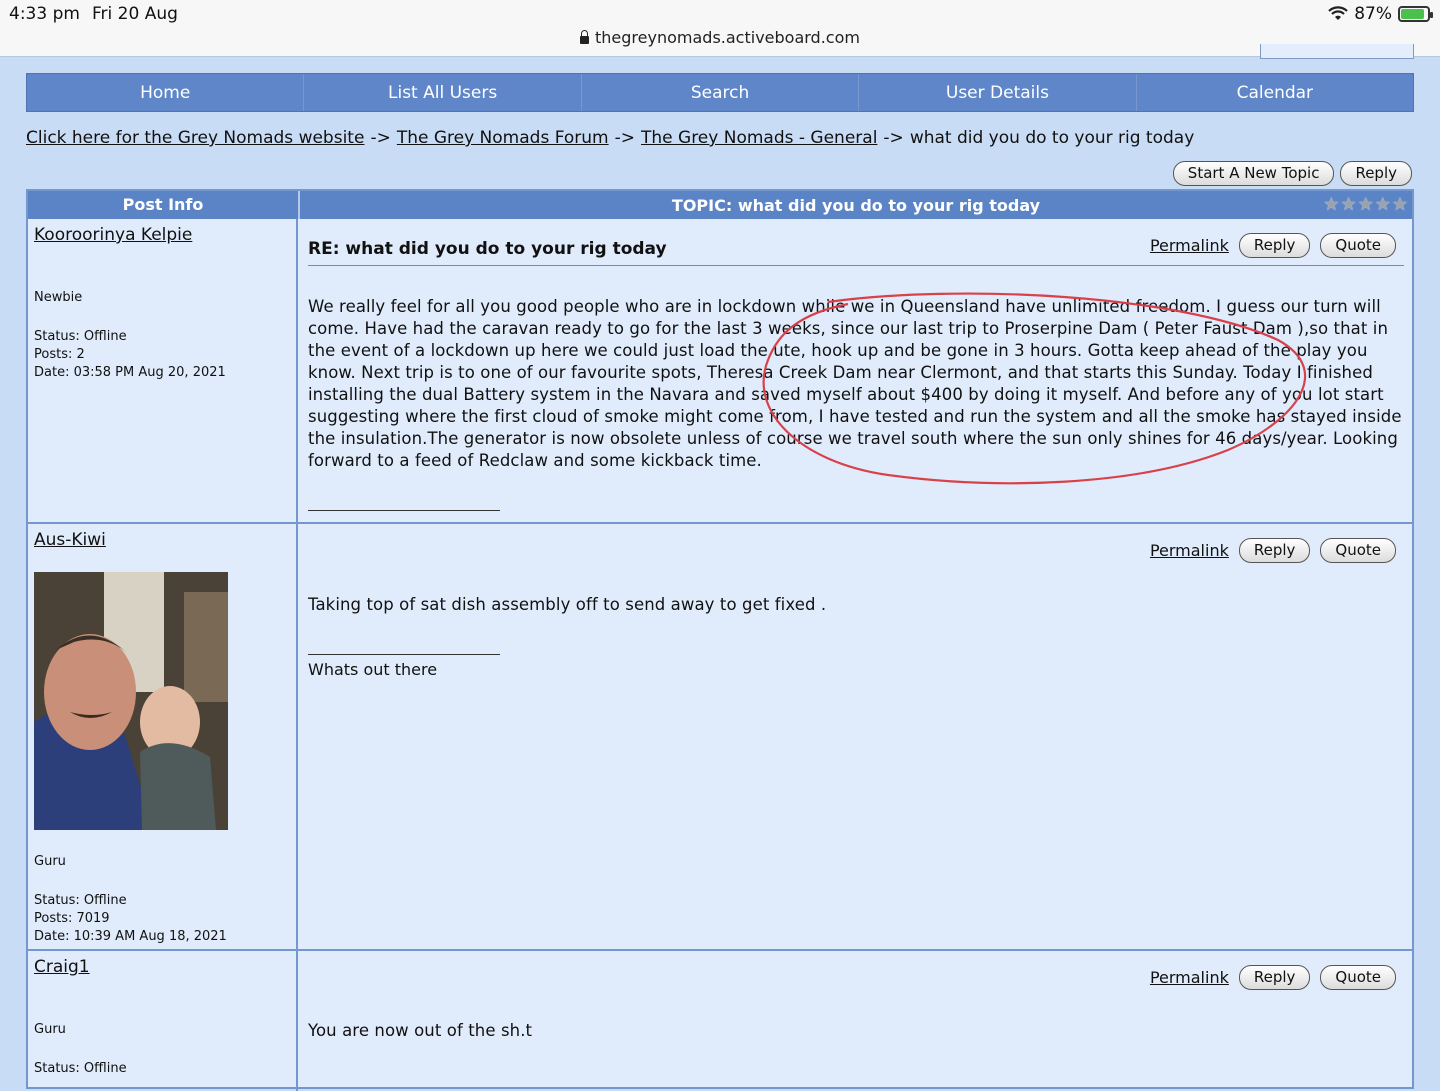  Describe the element at coordinates (62, 967) in the screenshot. I see `author-link: Craig1` at that location.